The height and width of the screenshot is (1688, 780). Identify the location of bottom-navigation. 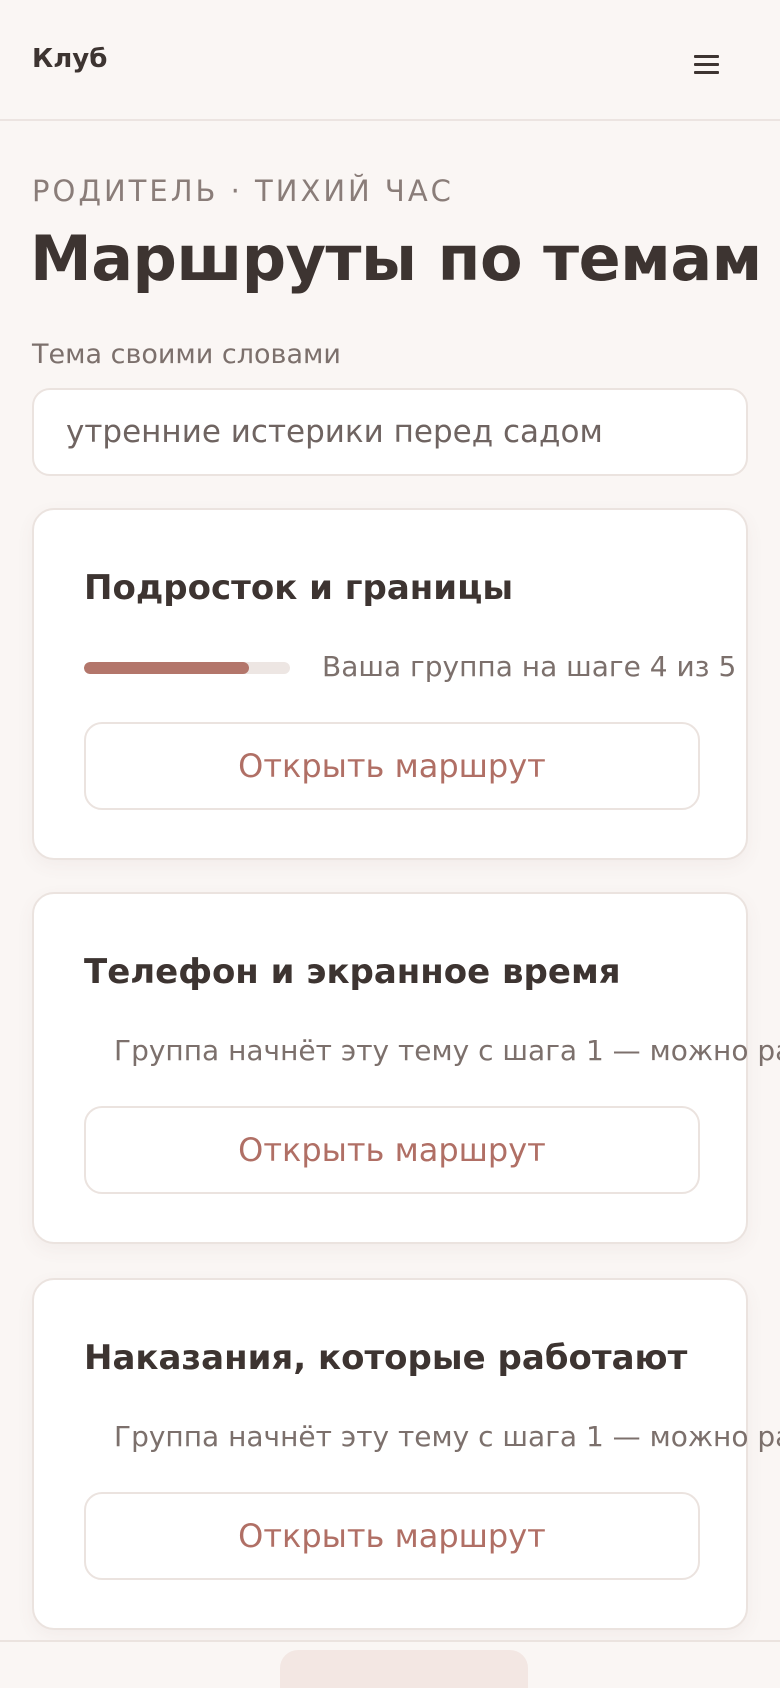
(390, 1664).